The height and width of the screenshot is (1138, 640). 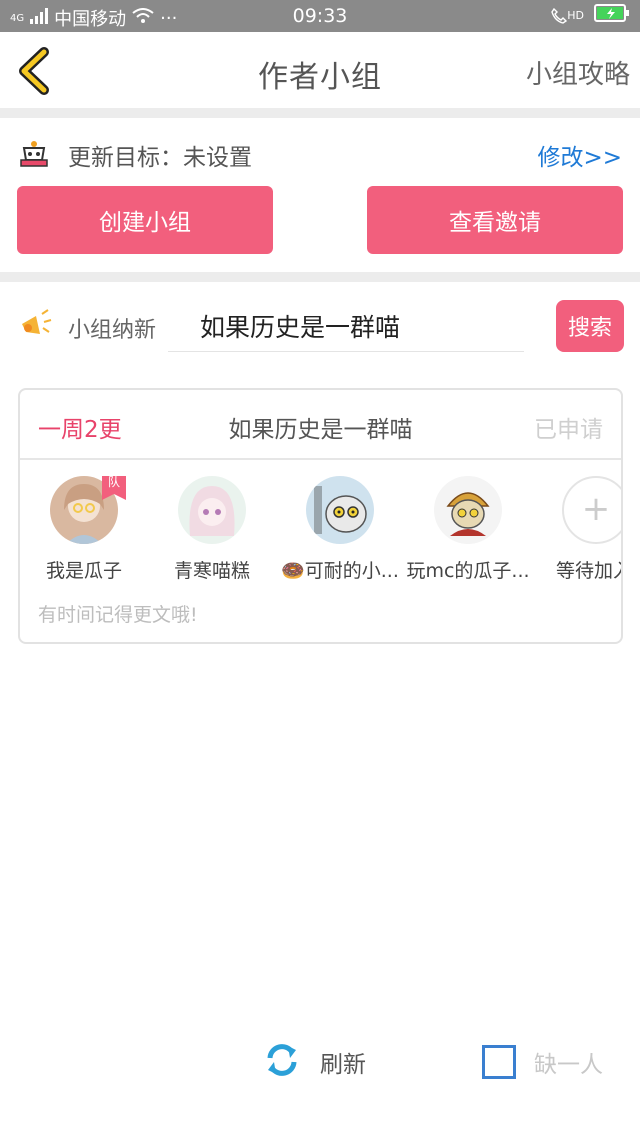 What do you see at coordinates (84, 531) in the screenshot?
I see `member-item: 队 我是瓜子` at bounding box center [84, 531].